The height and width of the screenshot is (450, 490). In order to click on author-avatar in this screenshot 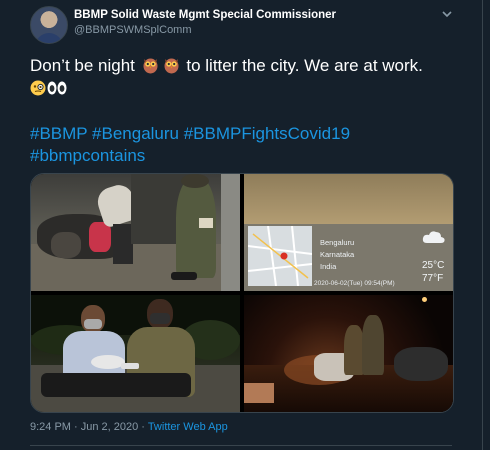, I will do `click(49, 25)`.